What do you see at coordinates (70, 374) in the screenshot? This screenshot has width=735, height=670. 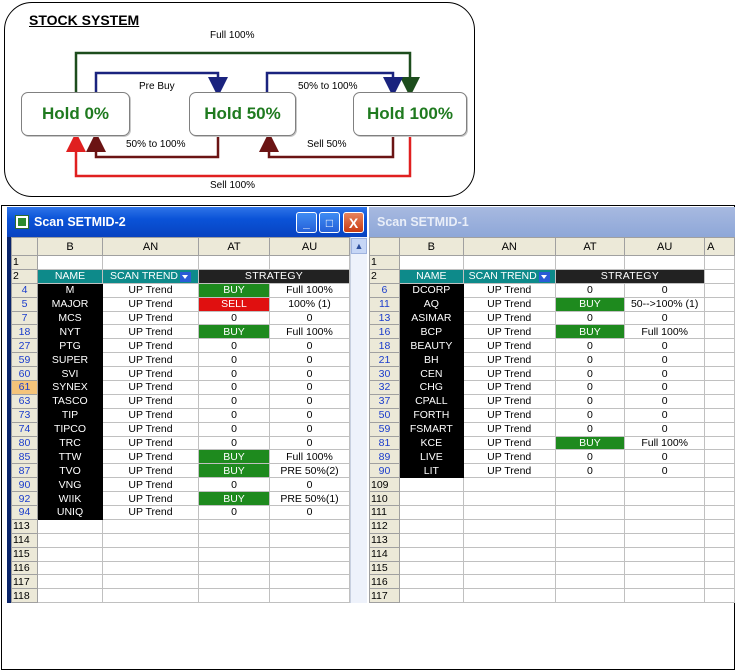 I see `stock-name-cell: SVI` at bounding box center [70, 374].